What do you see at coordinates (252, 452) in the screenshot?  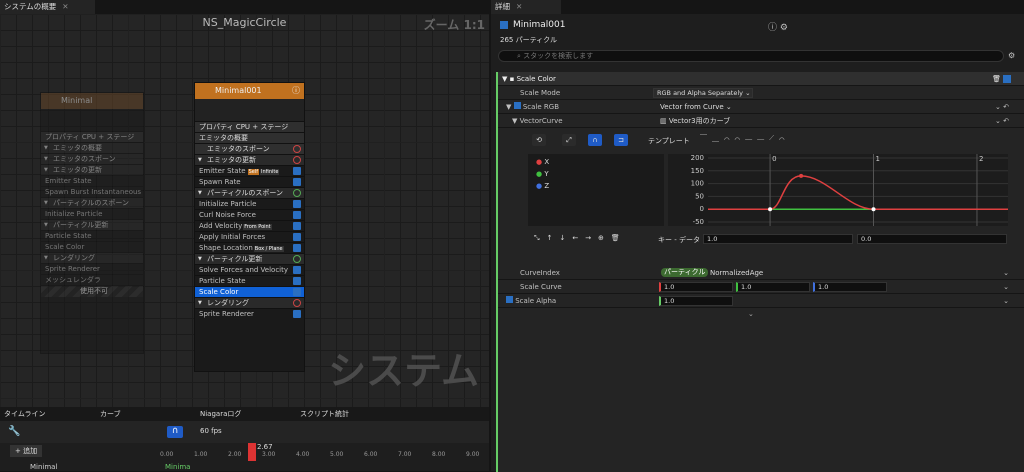 I see `playhead` at bounding box center [252, 452].